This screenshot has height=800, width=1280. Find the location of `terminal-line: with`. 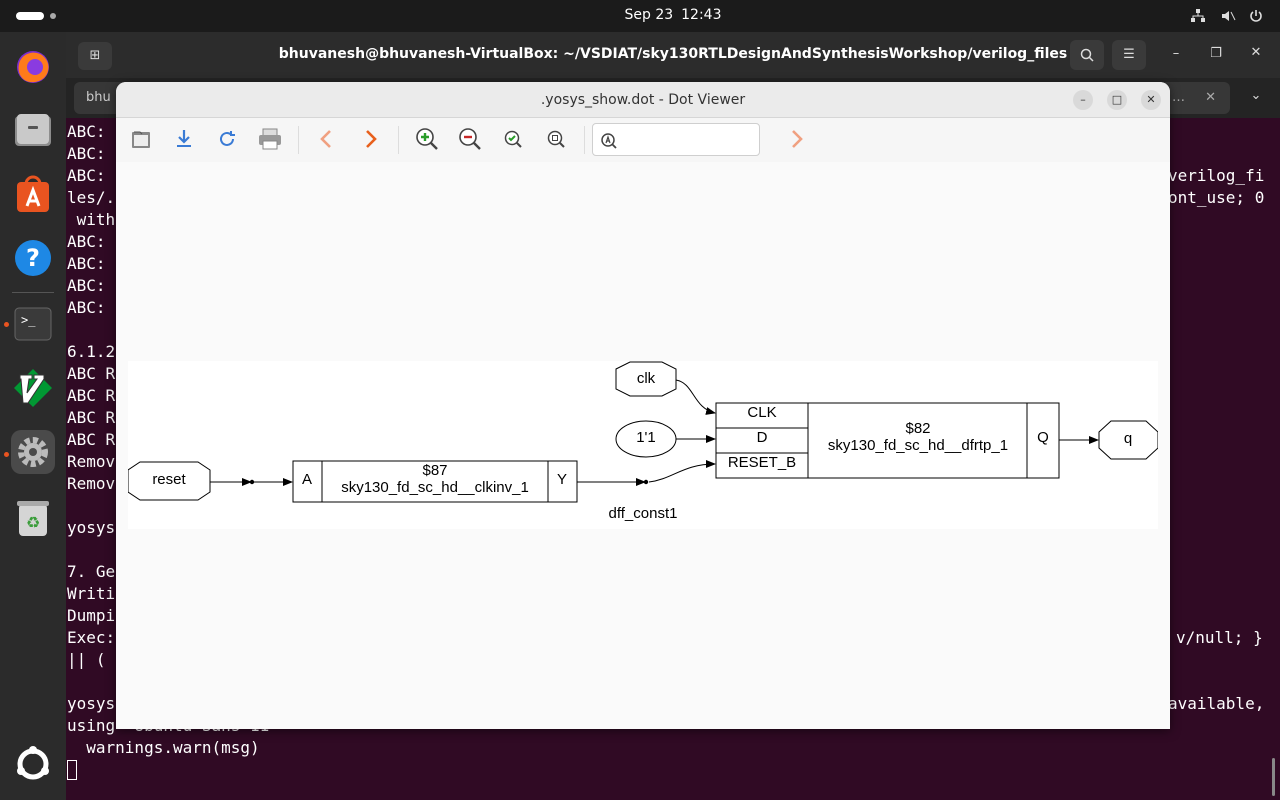

terminal-line: with is located at coordinates (91, 219).